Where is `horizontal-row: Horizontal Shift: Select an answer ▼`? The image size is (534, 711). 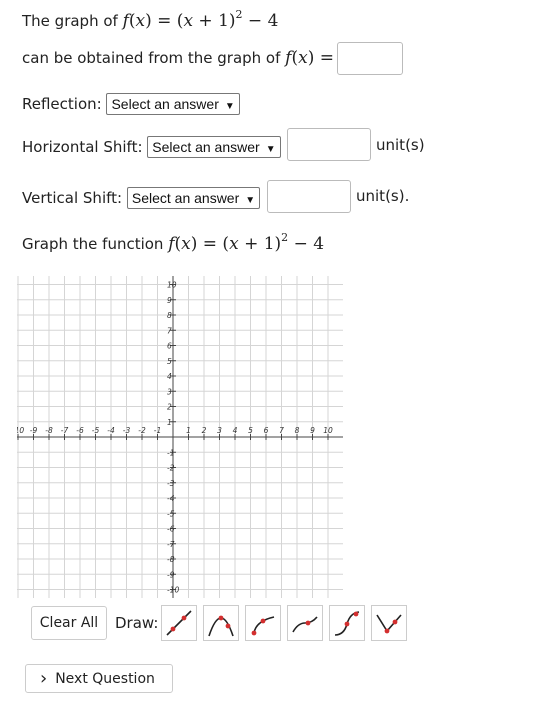 horizontal-row: Horizontal Shift: Select an answer ▼ is located at coordinates (151, 147).